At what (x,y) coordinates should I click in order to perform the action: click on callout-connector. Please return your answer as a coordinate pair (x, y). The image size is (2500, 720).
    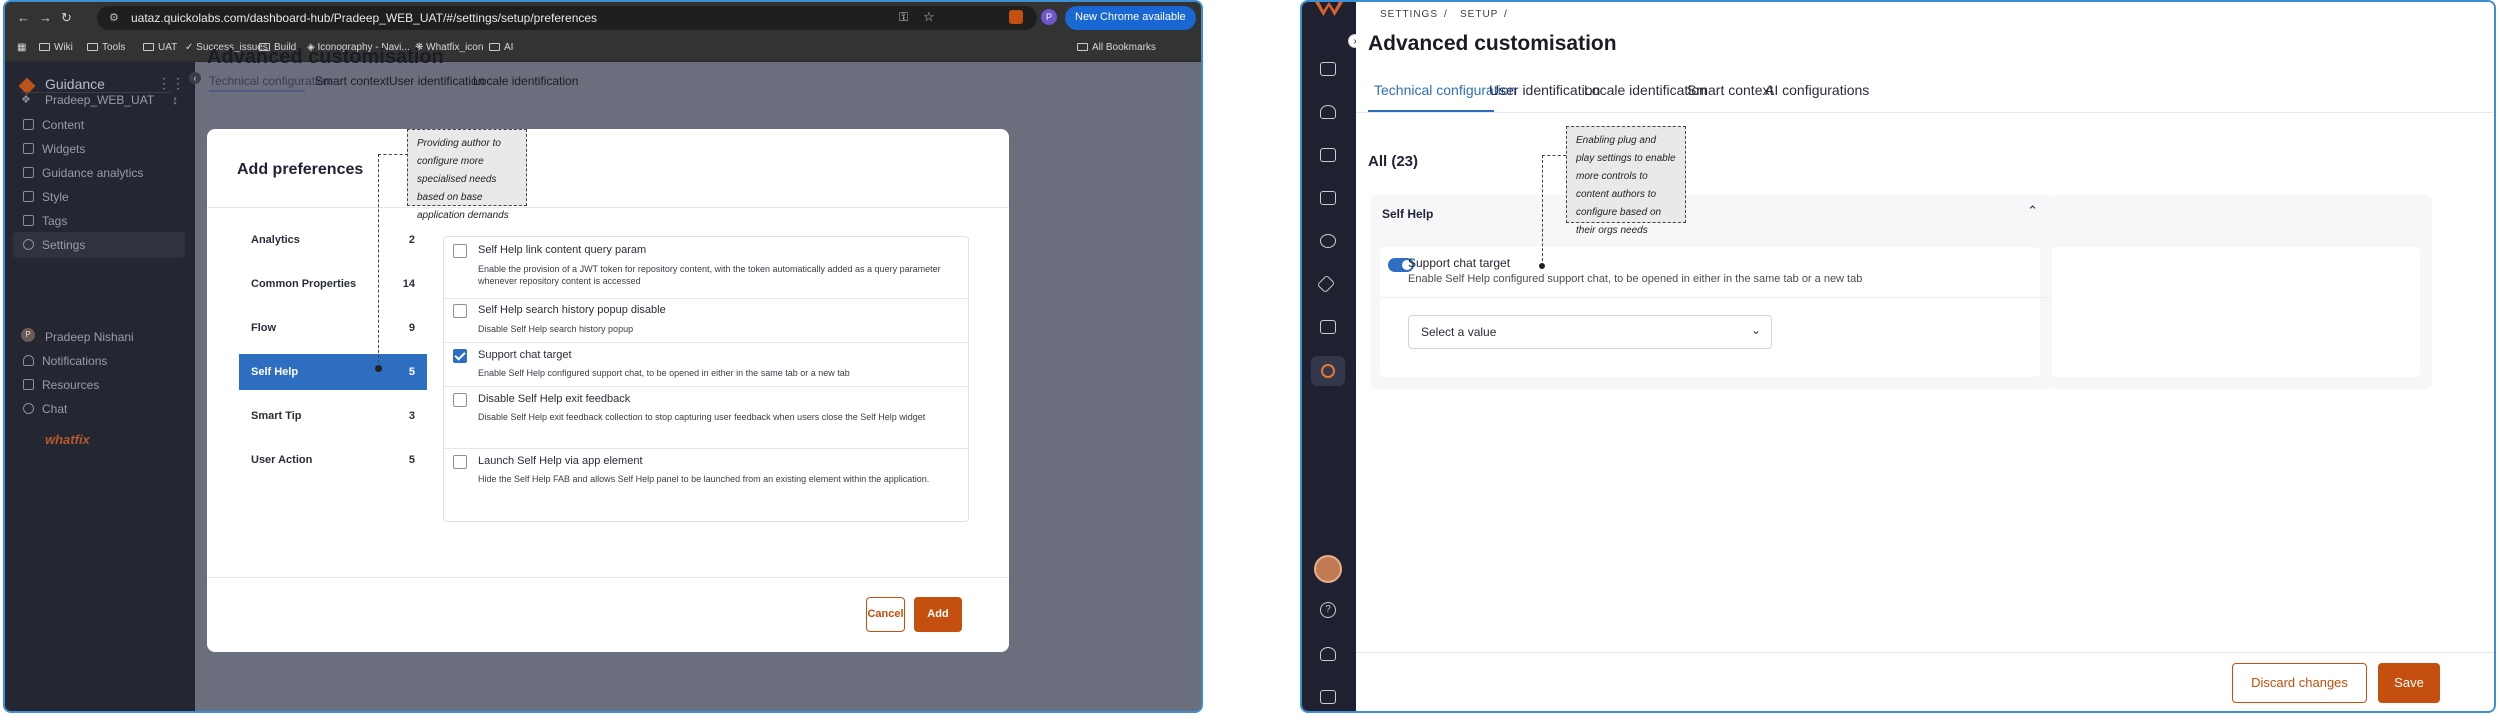
    Looking at the image, I should click on (1554, 155).